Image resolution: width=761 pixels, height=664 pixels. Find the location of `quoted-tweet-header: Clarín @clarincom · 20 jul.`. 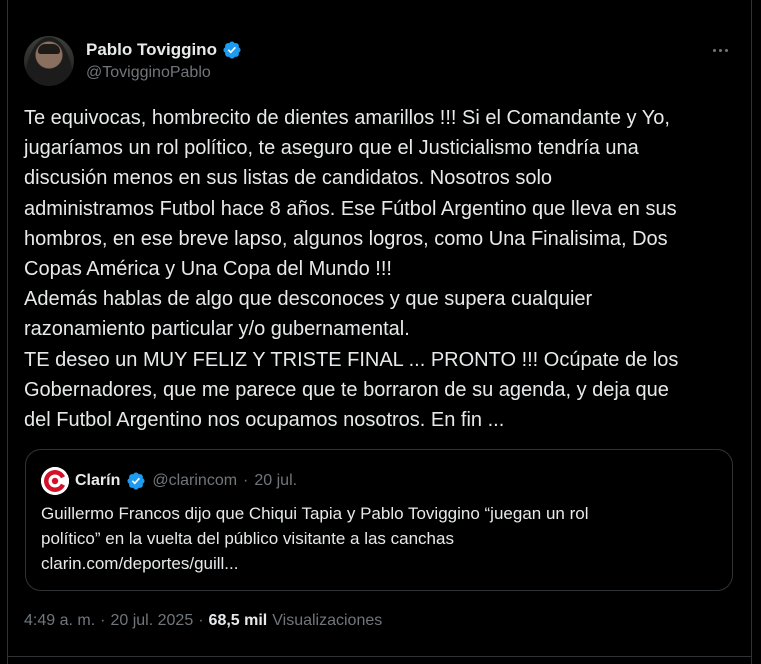

quoted-tweet-header: Clarín @clarincom · 20 jul. is located at coordinates (169, 481).